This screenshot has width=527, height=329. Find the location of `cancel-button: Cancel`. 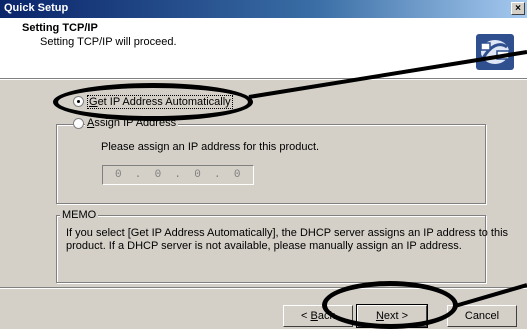

cancel-button: Cancel is located at coordinates (482, 316).